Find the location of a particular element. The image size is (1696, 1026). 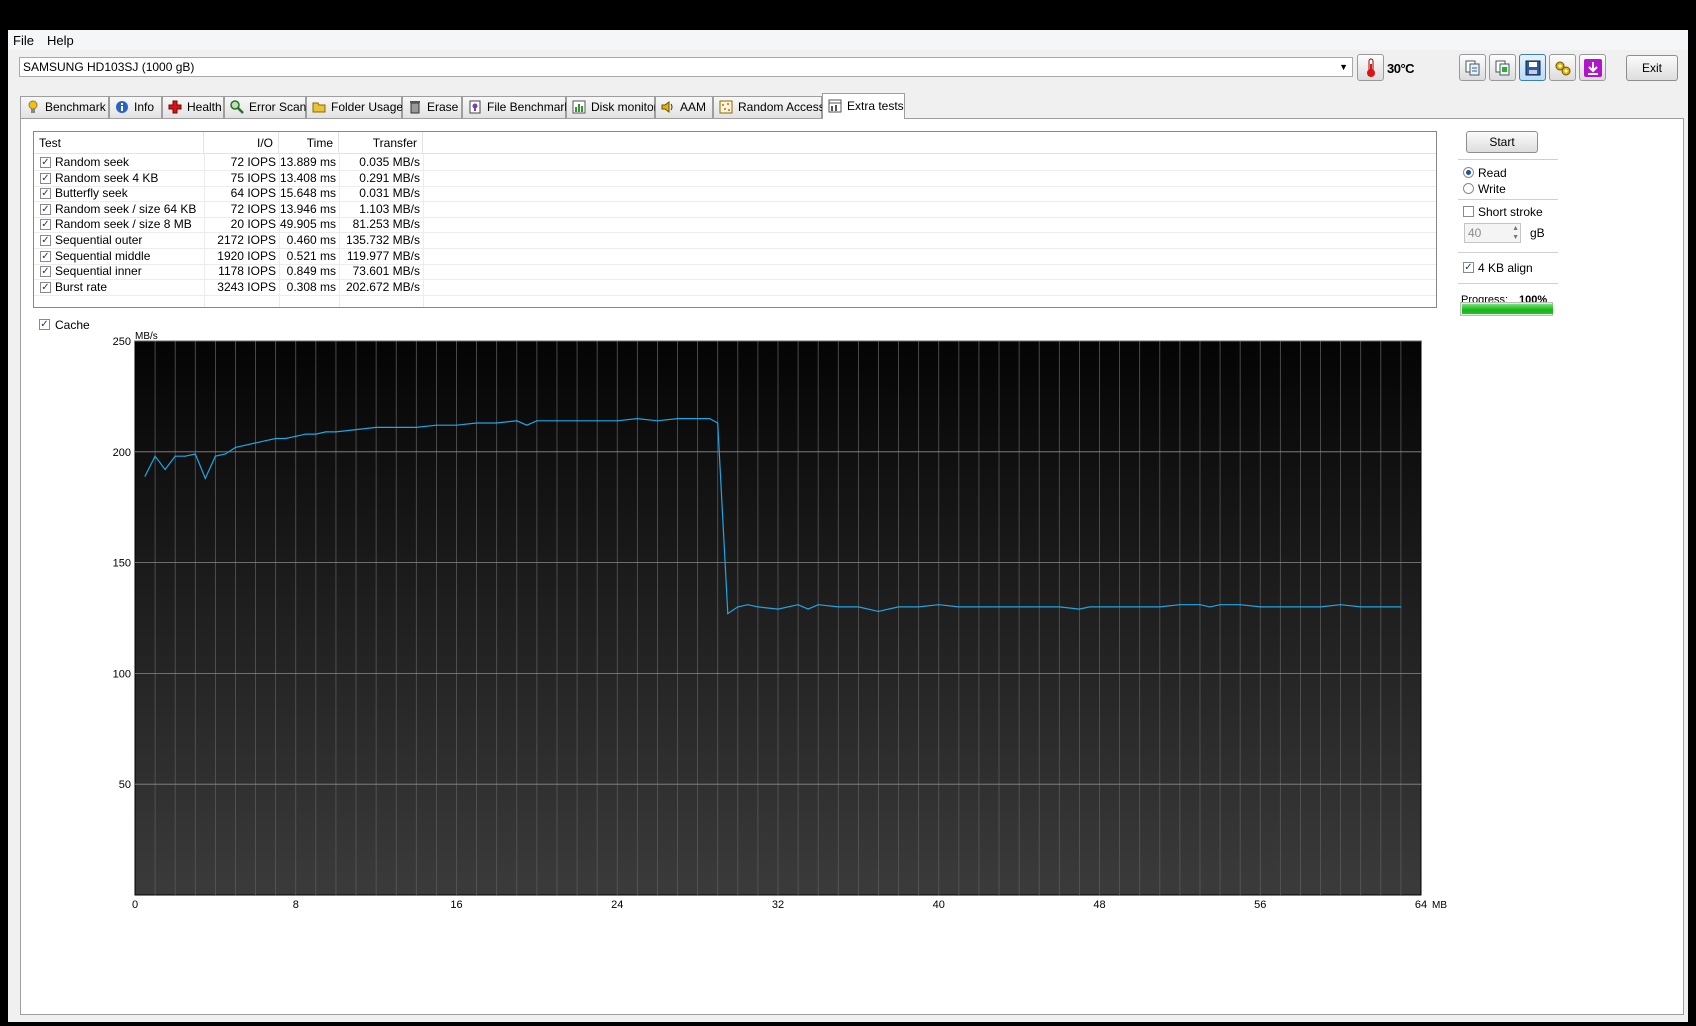

x-tick-label: 24 is located at coordinates (617, 905).